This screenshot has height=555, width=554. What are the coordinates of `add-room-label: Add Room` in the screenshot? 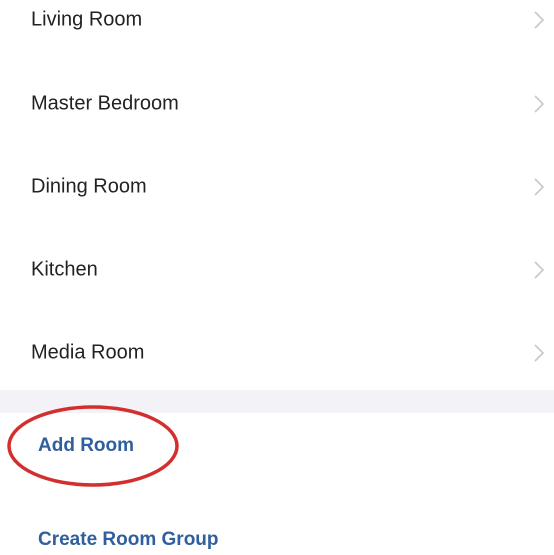 It's located at (86, 445).